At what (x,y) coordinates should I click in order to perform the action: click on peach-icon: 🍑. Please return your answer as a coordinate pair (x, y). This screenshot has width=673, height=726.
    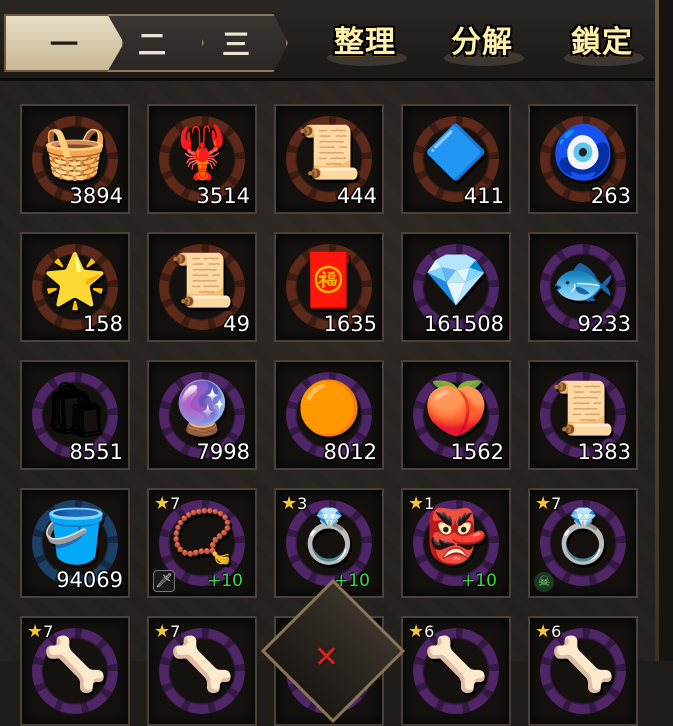
    Looking at the image, I should click on (456, 408).